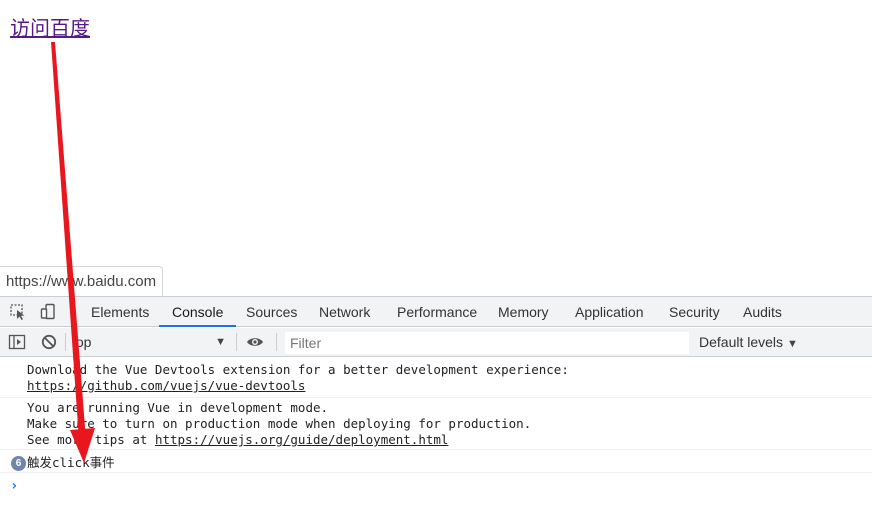 The image size is (872, 516). What do you see at coordinates (523, 312) in the screenshot?
I see `tab-memory: Memory` at bounding box center [523, 312].